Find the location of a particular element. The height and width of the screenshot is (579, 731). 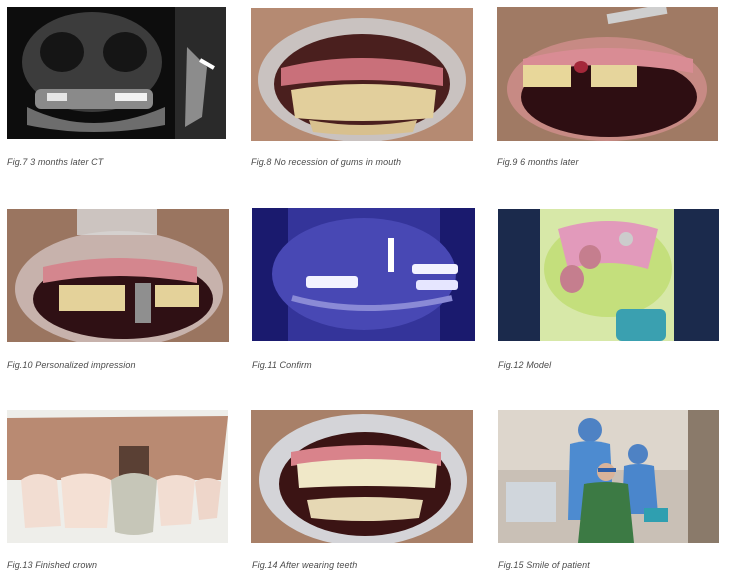

figure-14-caption: Fig.14 After wearing teeth is located at coordinates (305, 565).